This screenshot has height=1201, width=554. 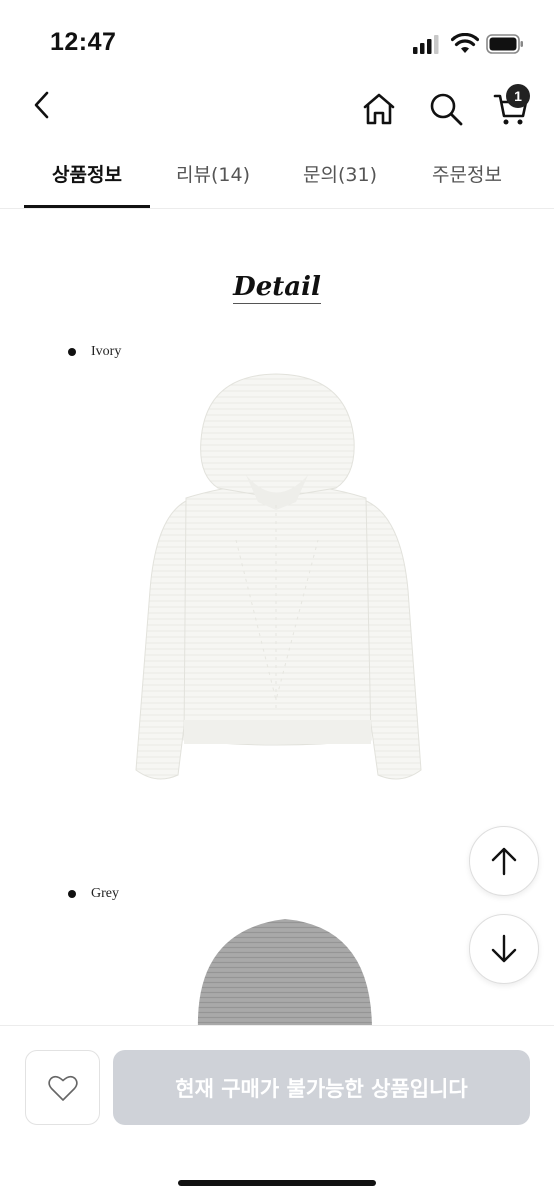 I want to click on color-name: Ivory, so click(x=106, y=351).